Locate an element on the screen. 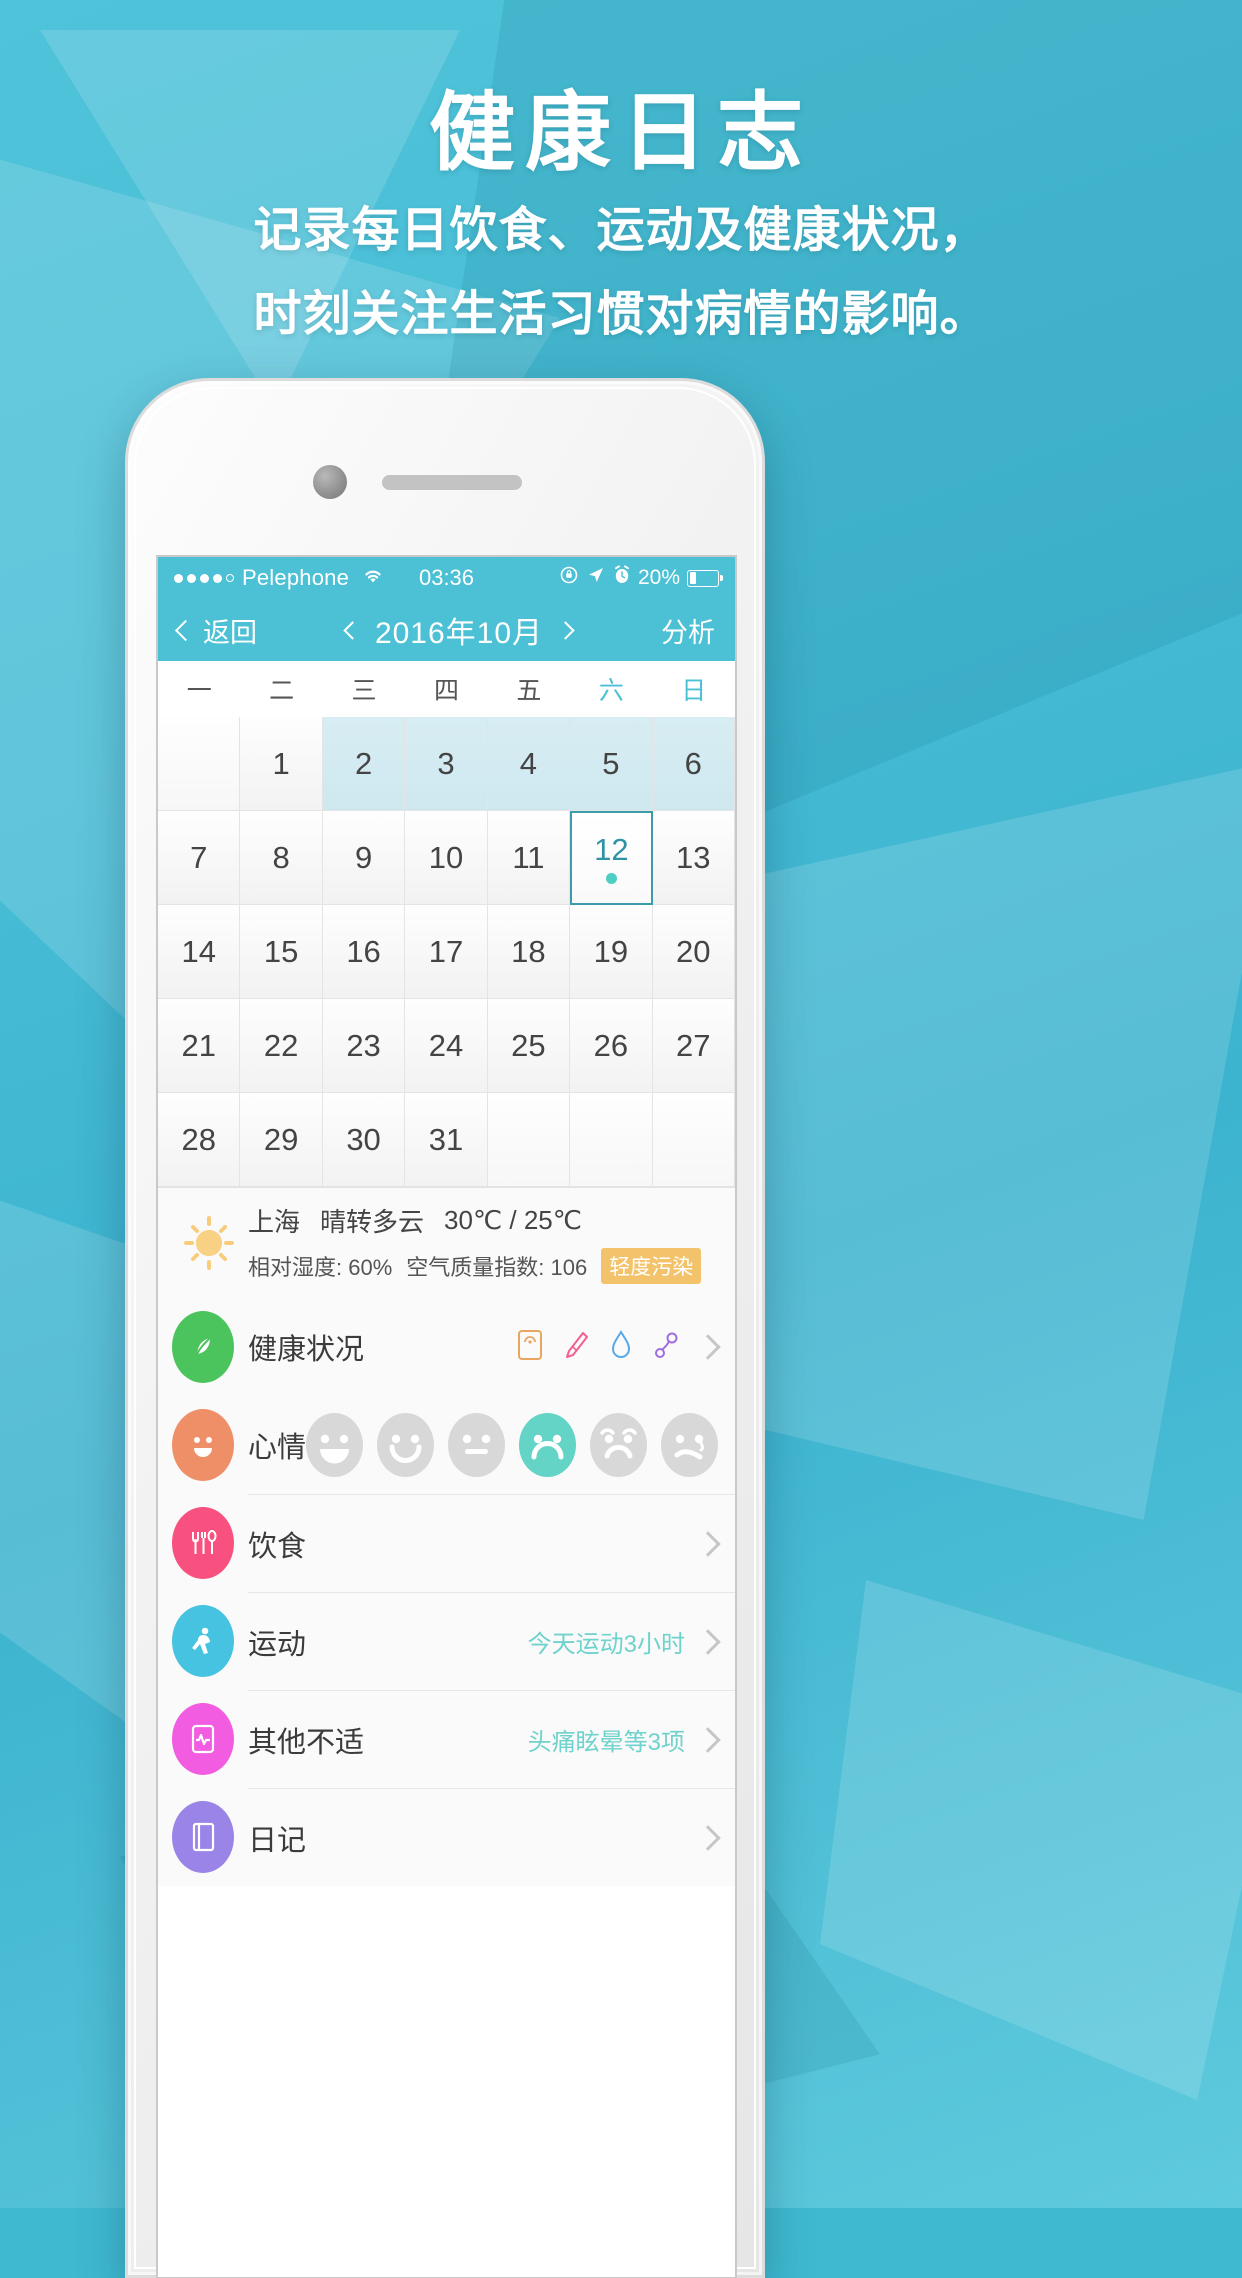 The image size is (1242, 2278). calendar-day-27: 27 is located at coordinates (693, 1046).